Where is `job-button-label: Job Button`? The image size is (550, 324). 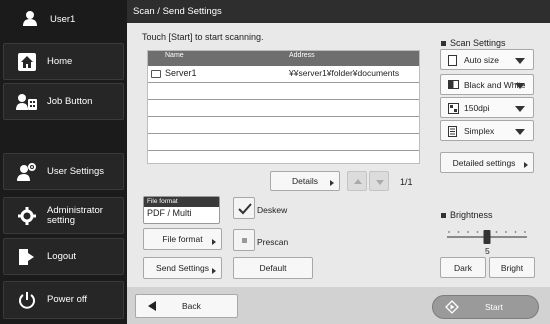 job-button-label: Job Button is located at coordinates (70, 101).